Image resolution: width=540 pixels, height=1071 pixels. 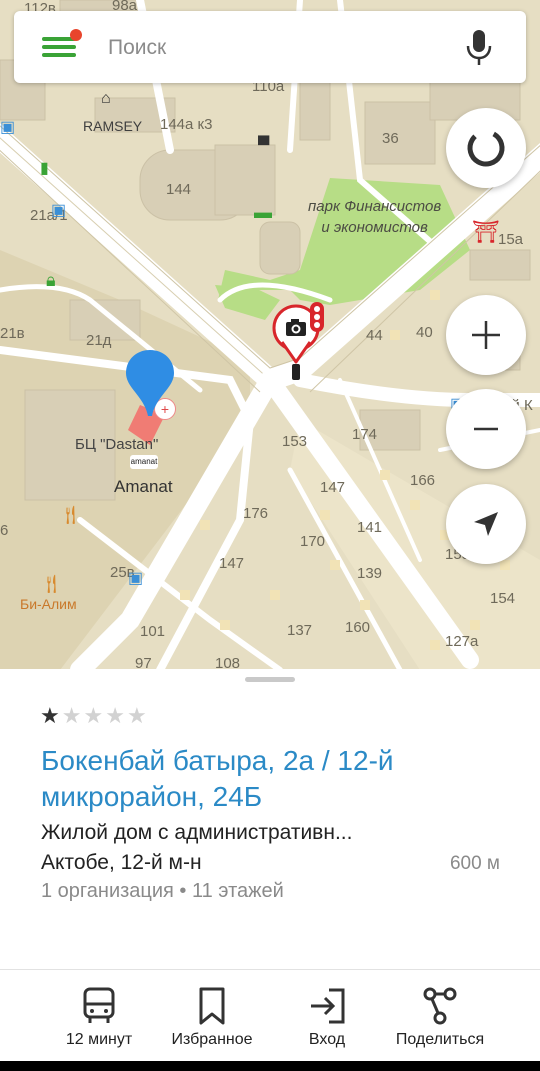 I want to click on house-number: 144а к3, so click(x=186, y=124).